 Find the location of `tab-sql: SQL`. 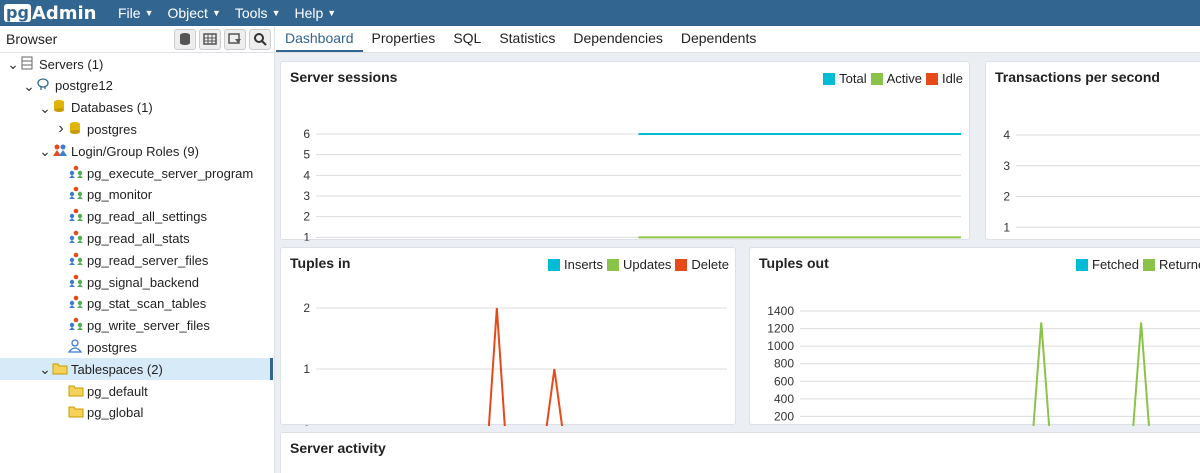

tab-sql: SQL is located at coordinates (467, 39).